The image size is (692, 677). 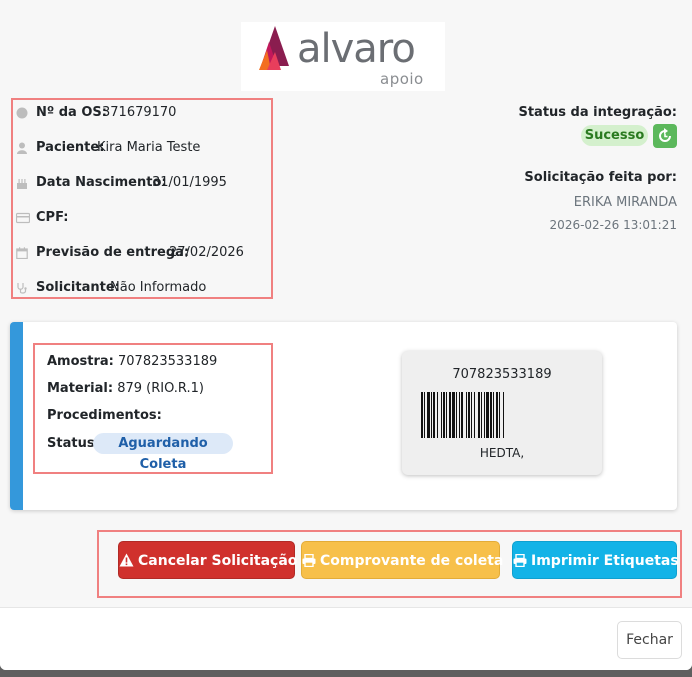 What do you see at coordinates (462, 415) in the screenshot?
I see `barcode-graphic` at bounding box center [462, 415].